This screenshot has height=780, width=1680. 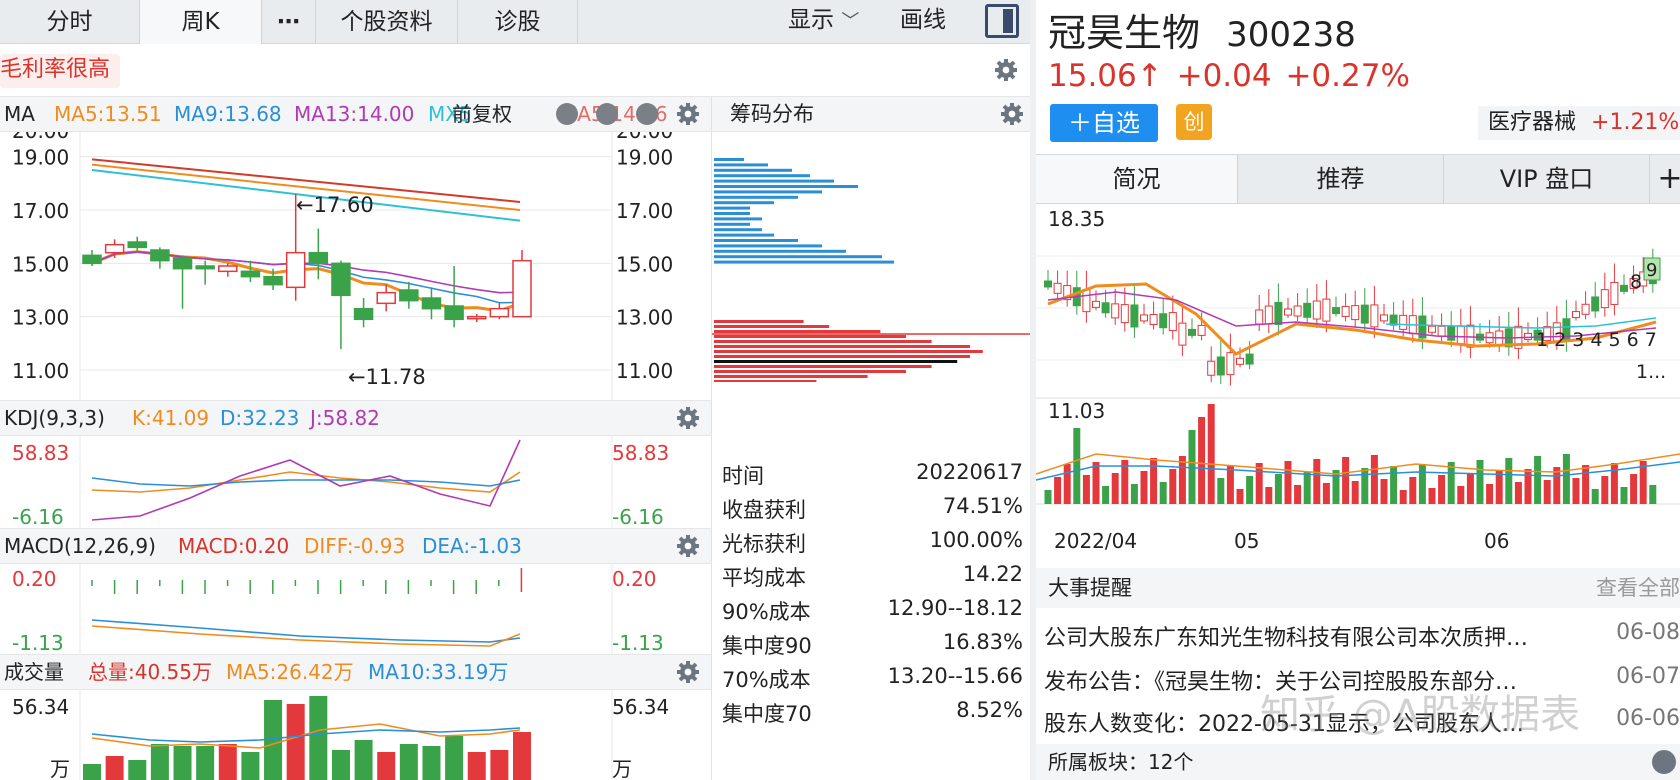 I want to click on high-annotation: ←17.60, so click(x=335, y=205).